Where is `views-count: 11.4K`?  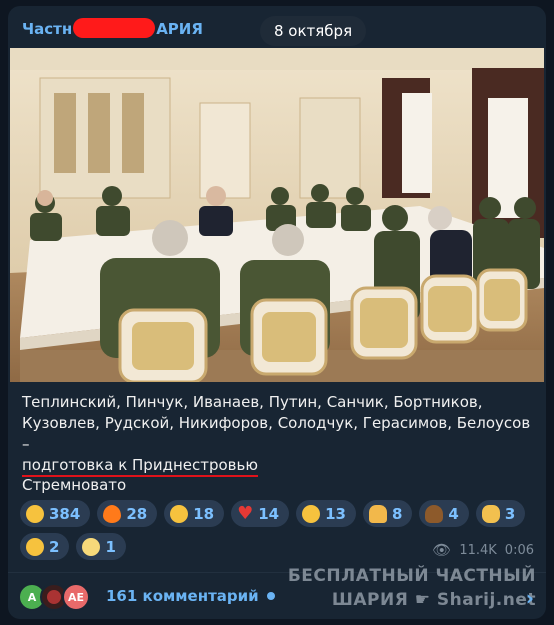
views-count: 11.4K is located at coordinates (478, 550).